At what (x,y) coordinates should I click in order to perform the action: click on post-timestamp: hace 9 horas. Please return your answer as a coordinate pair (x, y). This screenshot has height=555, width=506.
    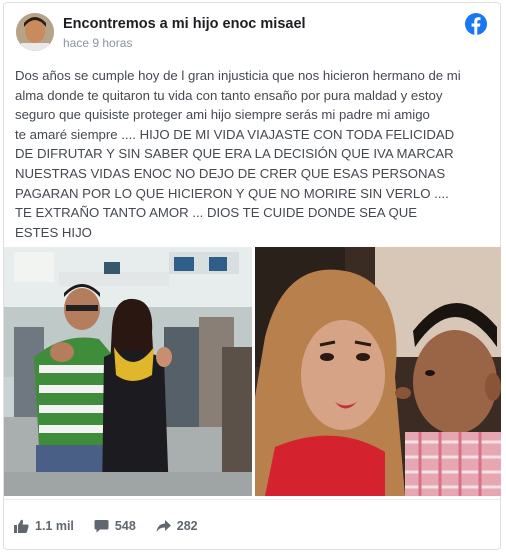
    Looking at the image, I should click on (97, 43).